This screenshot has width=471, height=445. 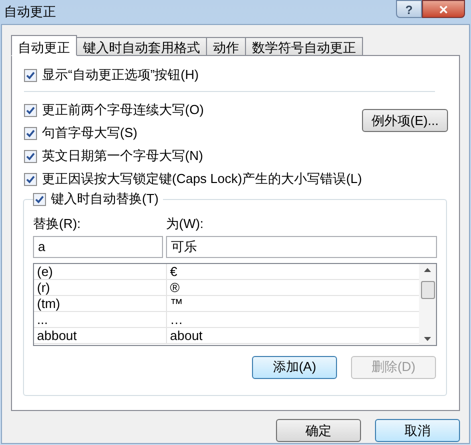 What do you see at coordinates (123, 110) in the screenshot?
I see `checkbox-label: 更正前两个字母连续大写(O)` at bounding box center [123, 110].